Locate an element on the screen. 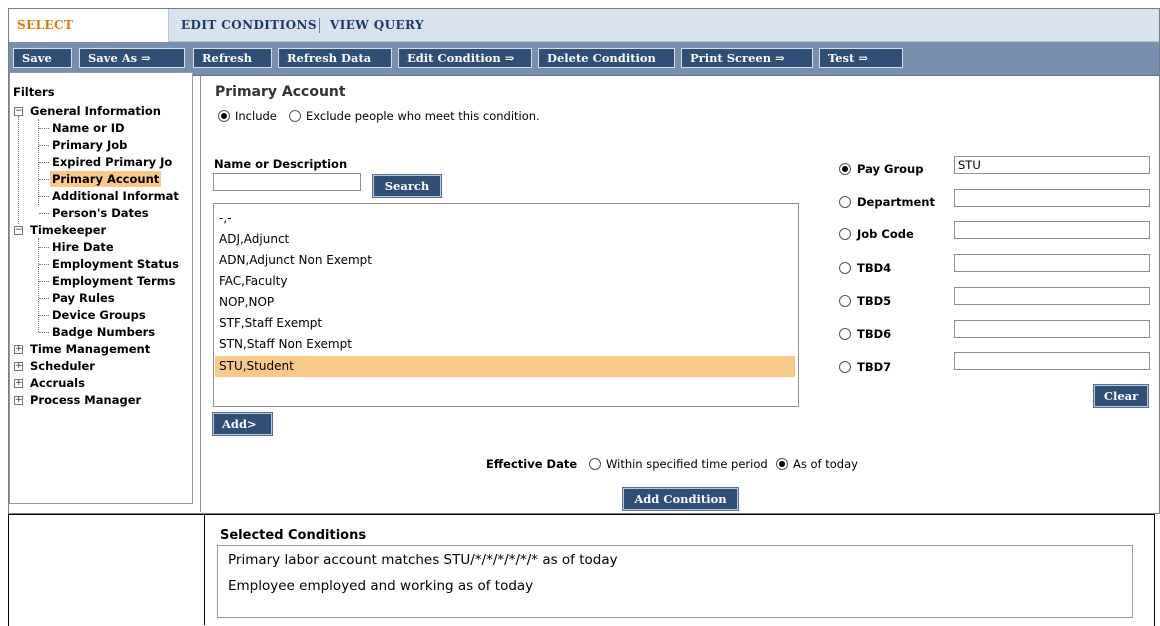  tab-edit-conditions: EDIT CONDITIONS is located at coordinates (249, 25).